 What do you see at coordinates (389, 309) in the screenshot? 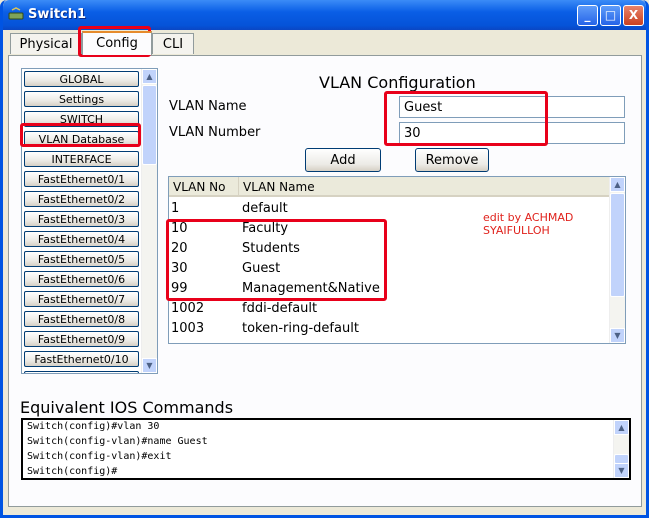
I see `table-row: 1002 fddi-default` at bounding box center [389, 309].